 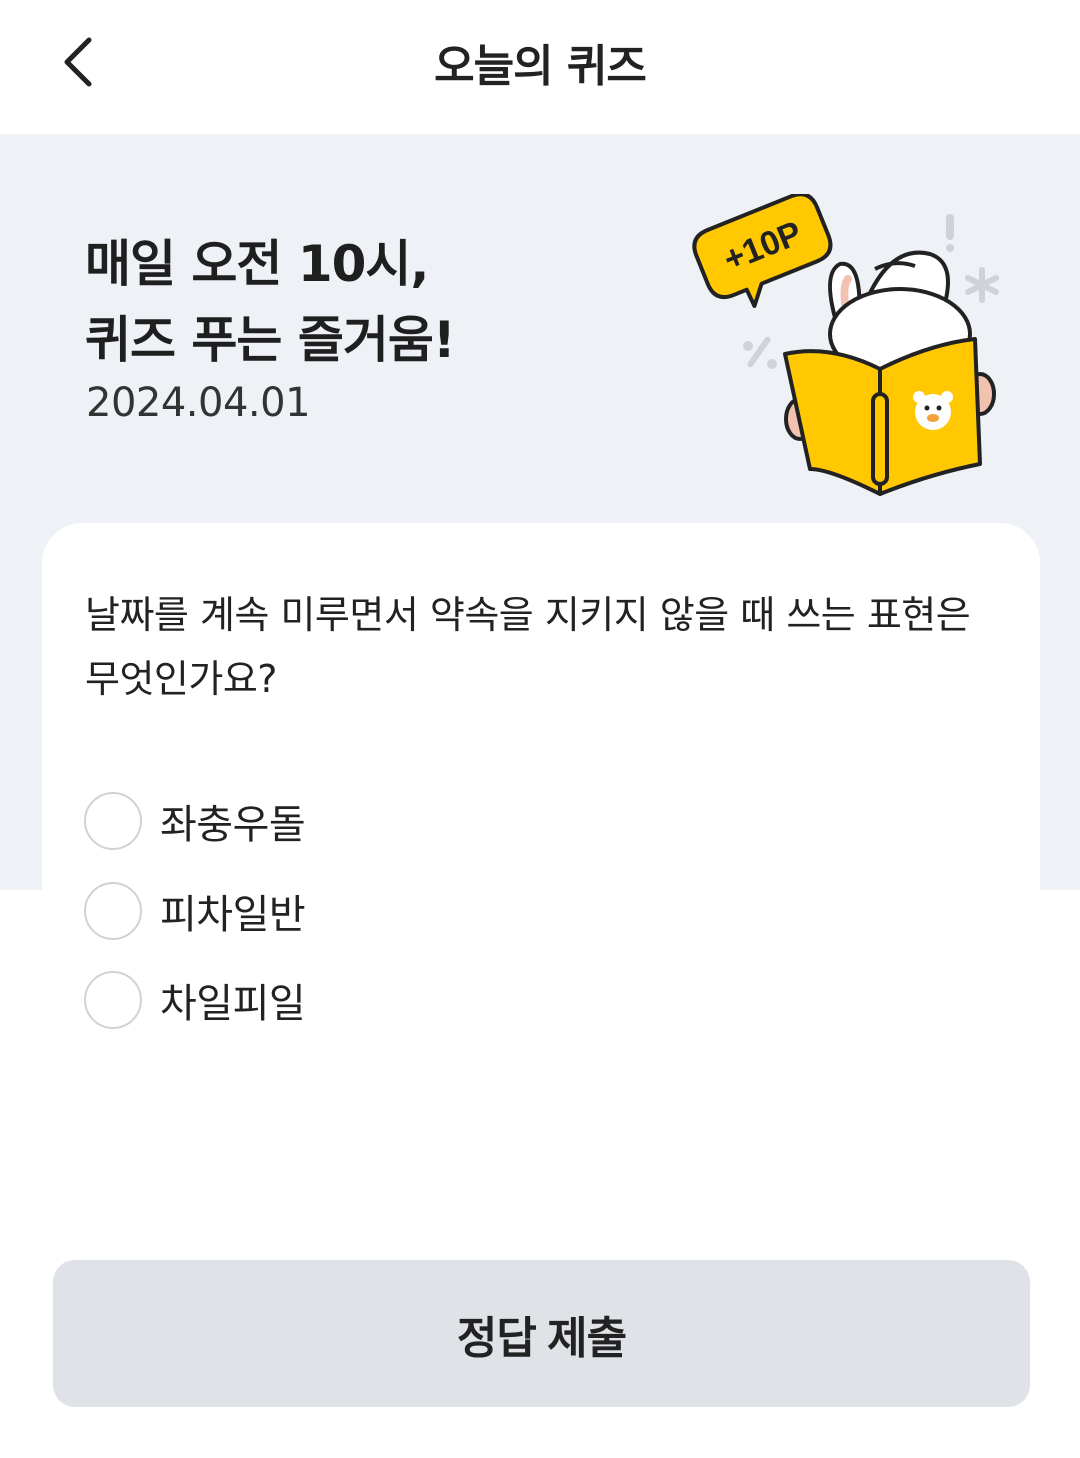 I want to click on option-label: 피차일반, so click(x=233, y=915).